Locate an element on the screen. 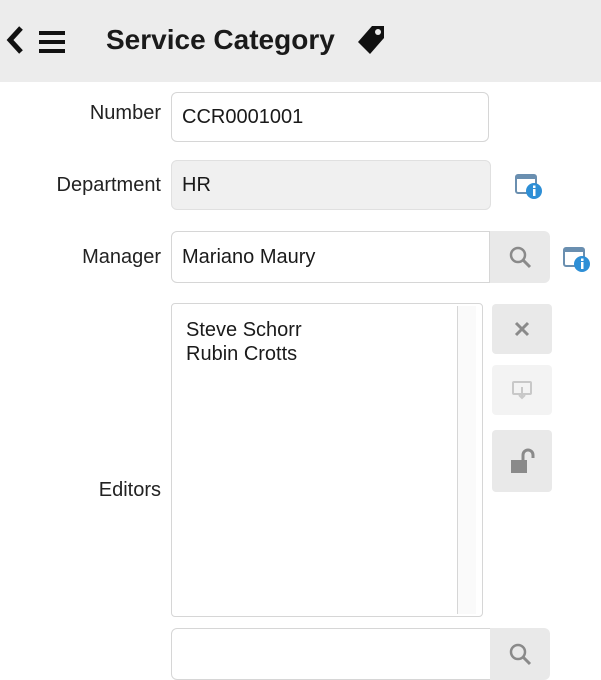 This screenshot has height=680, width=601. page-title: Service Category is located at coordinates (220, 39).